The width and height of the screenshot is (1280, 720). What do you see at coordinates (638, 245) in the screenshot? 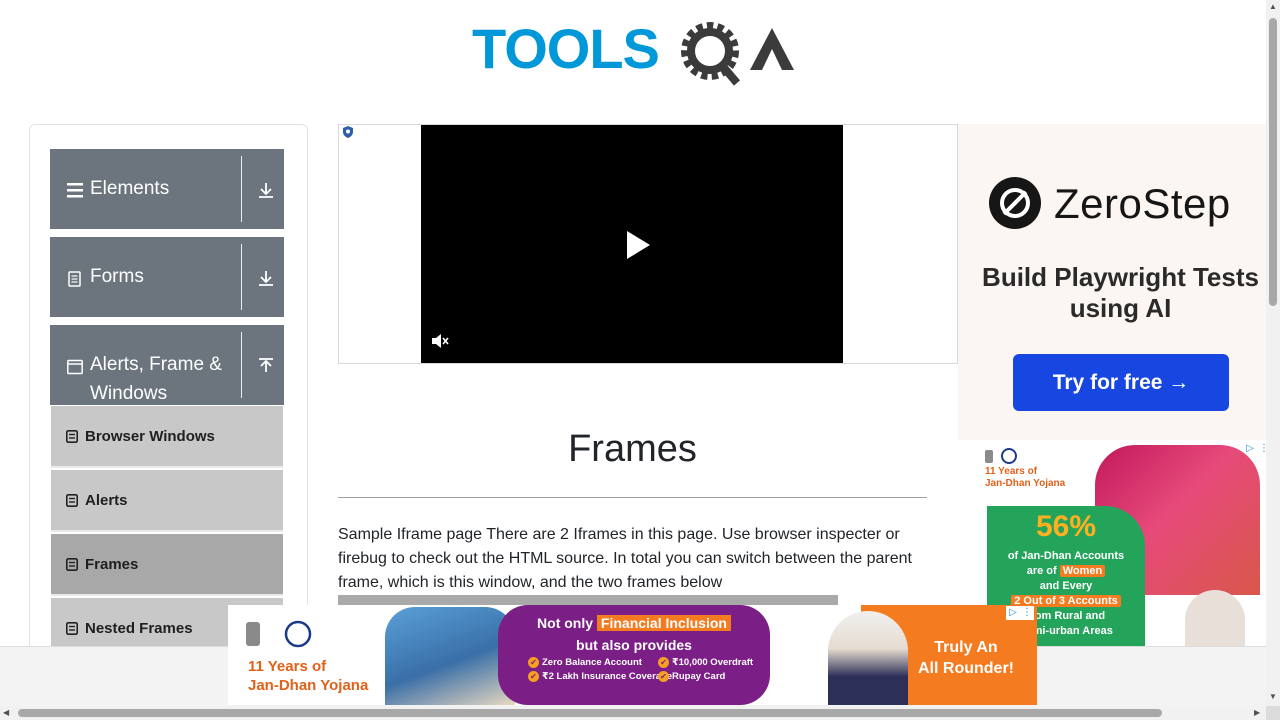
I see `play-icon` at bounding box center [638, 245].